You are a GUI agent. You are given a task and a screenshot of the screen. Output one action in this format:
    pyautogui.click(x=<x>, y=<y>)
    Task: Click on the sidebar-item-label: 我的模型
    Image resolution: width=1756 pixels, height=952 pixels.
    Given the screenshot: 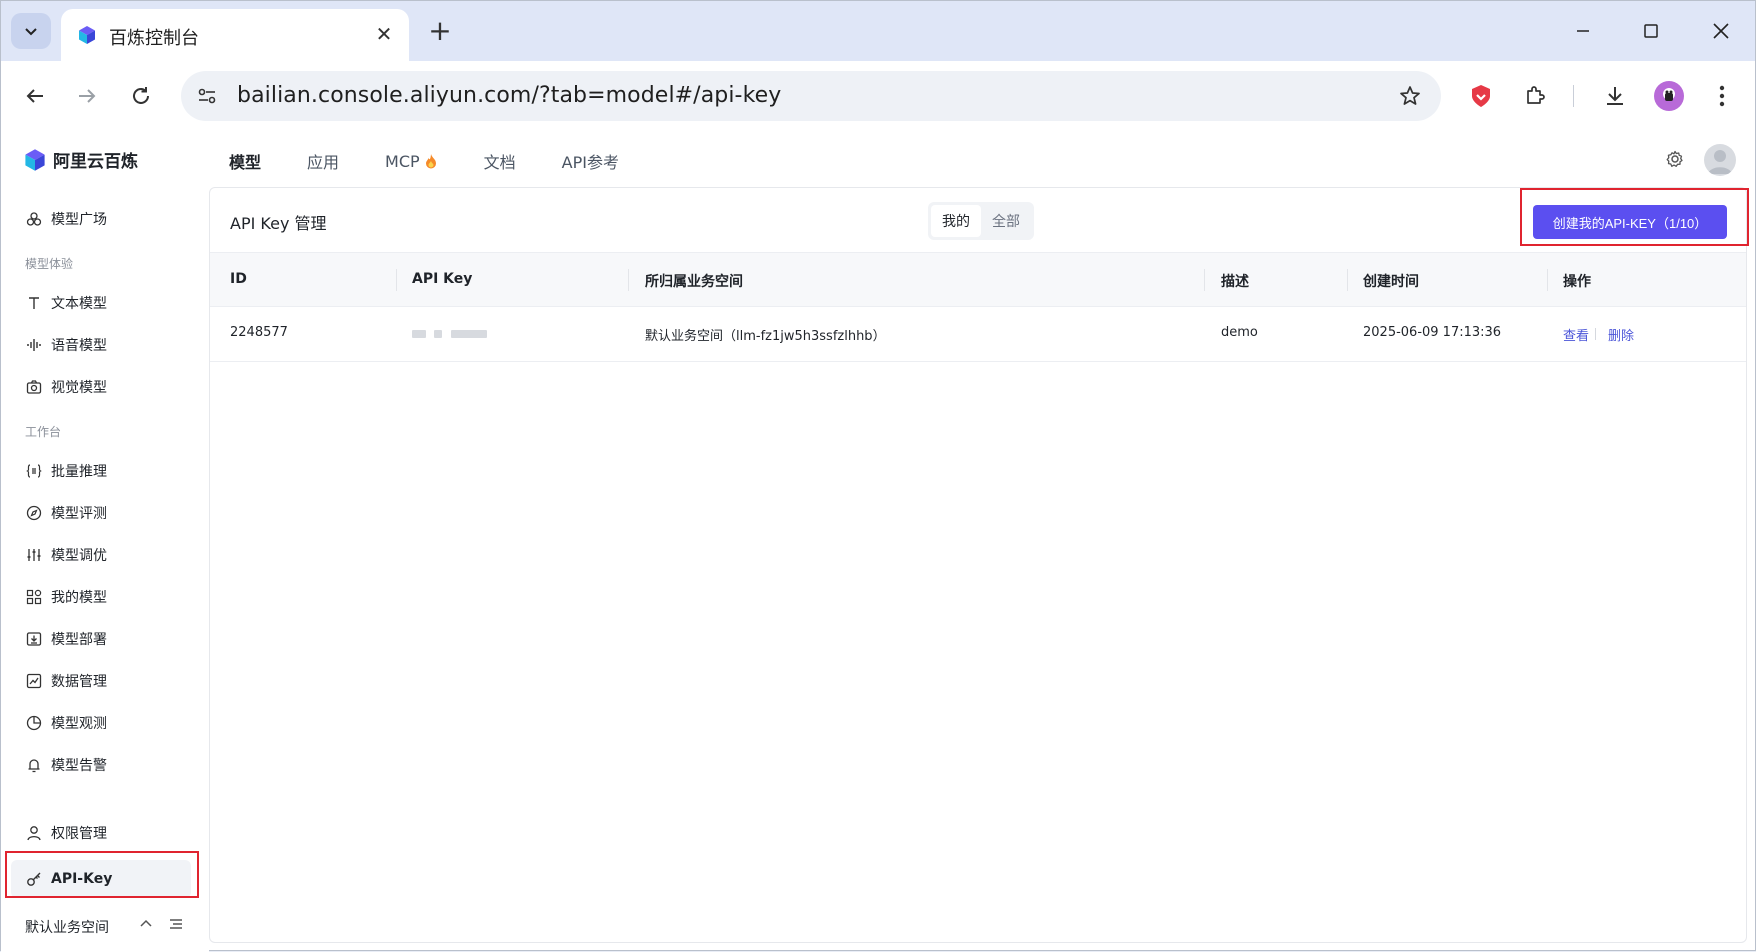 What is the action you would take?
    pyautogui.click(x=79, y=598)
    